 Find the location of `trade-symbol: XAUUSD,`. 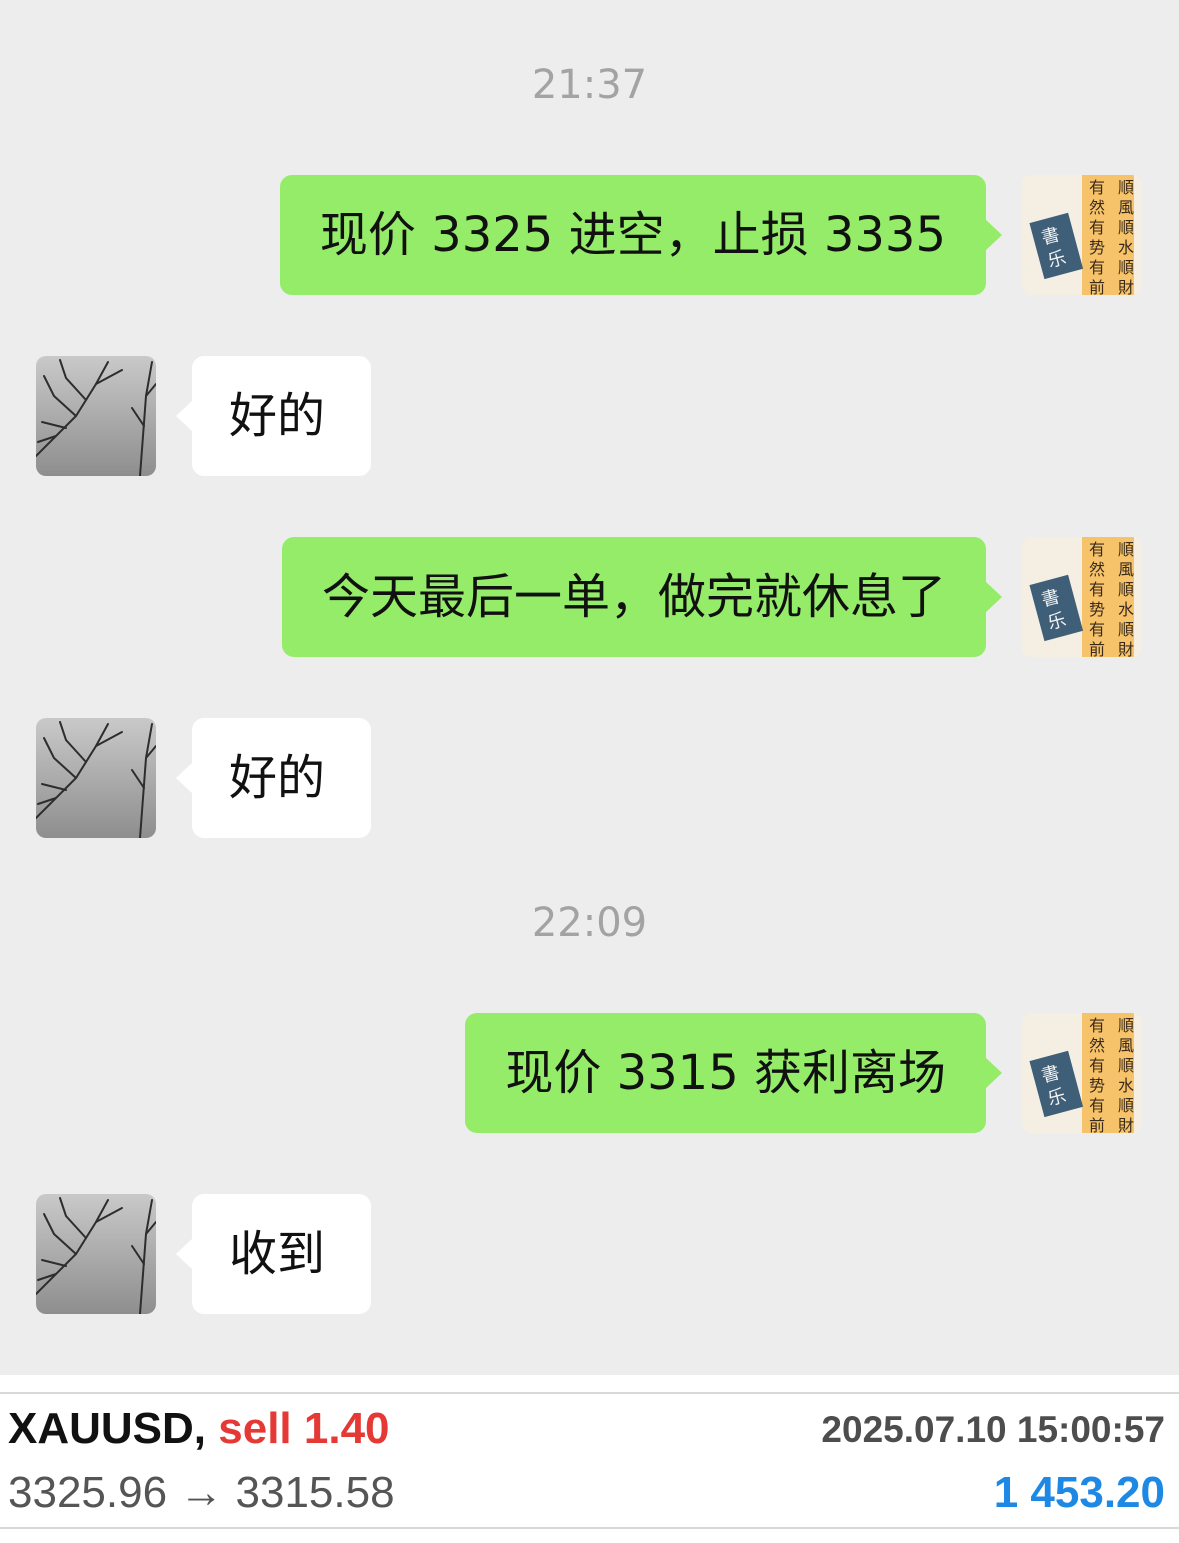

trade-symbol: XAUUSD, is located at coordinates (107, 1428).